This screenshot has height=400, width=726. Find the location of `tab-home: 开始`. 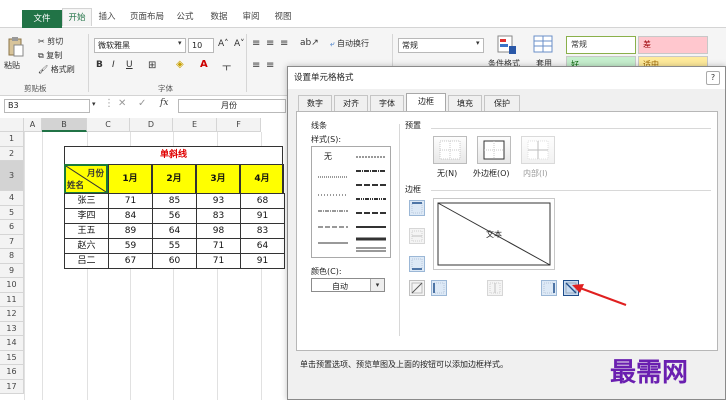

tab-home: 开始 is located at coordinates (77, 17).